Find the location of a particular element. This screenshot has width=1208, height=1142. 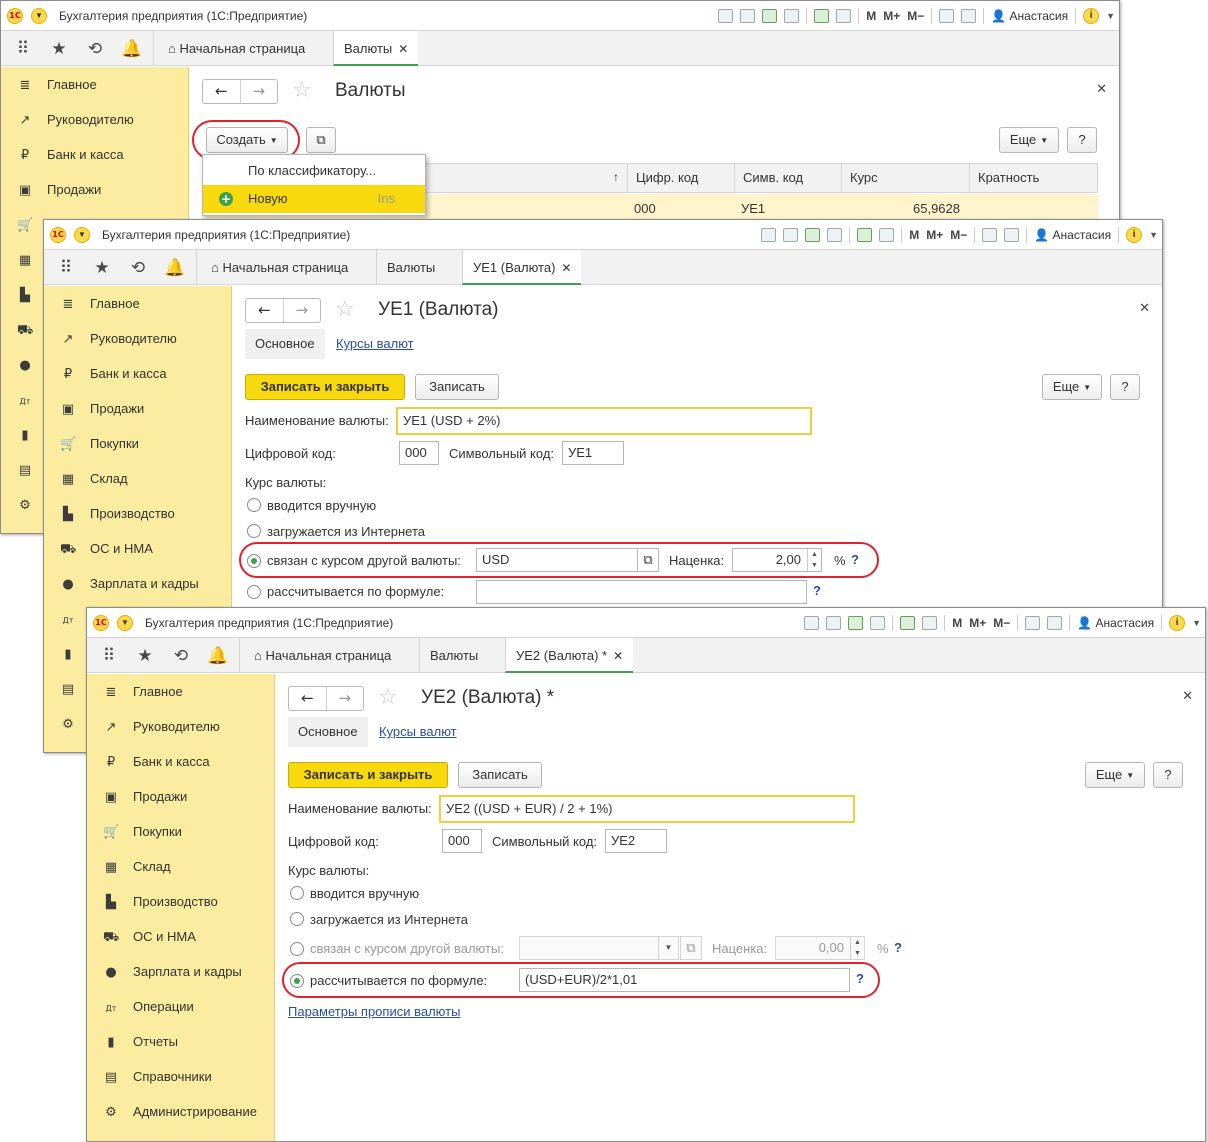

tab-form-ue1: УЕ1 (Валюта) ✕ is located at coordinates (522, 267).